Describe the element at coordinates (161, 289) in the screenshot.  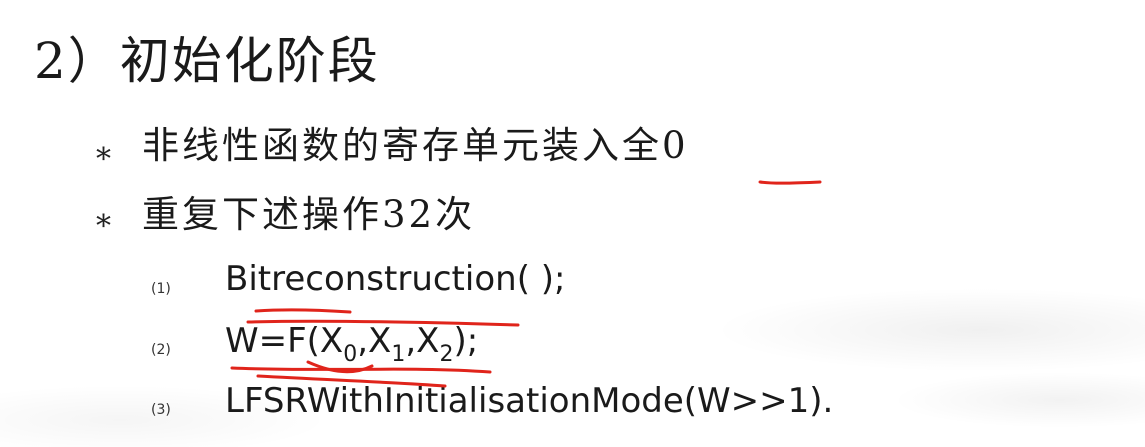
I see `step-number: (1)` at that location.